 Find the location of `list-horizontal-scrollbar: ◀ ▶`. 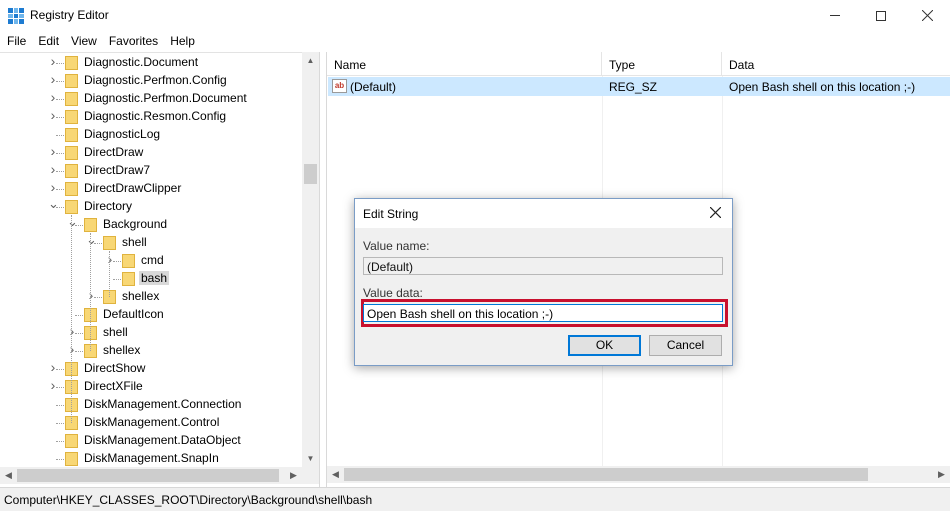

list-horizontal-scrollbar: ◀ ▶ is located at coordinates (638, 474).